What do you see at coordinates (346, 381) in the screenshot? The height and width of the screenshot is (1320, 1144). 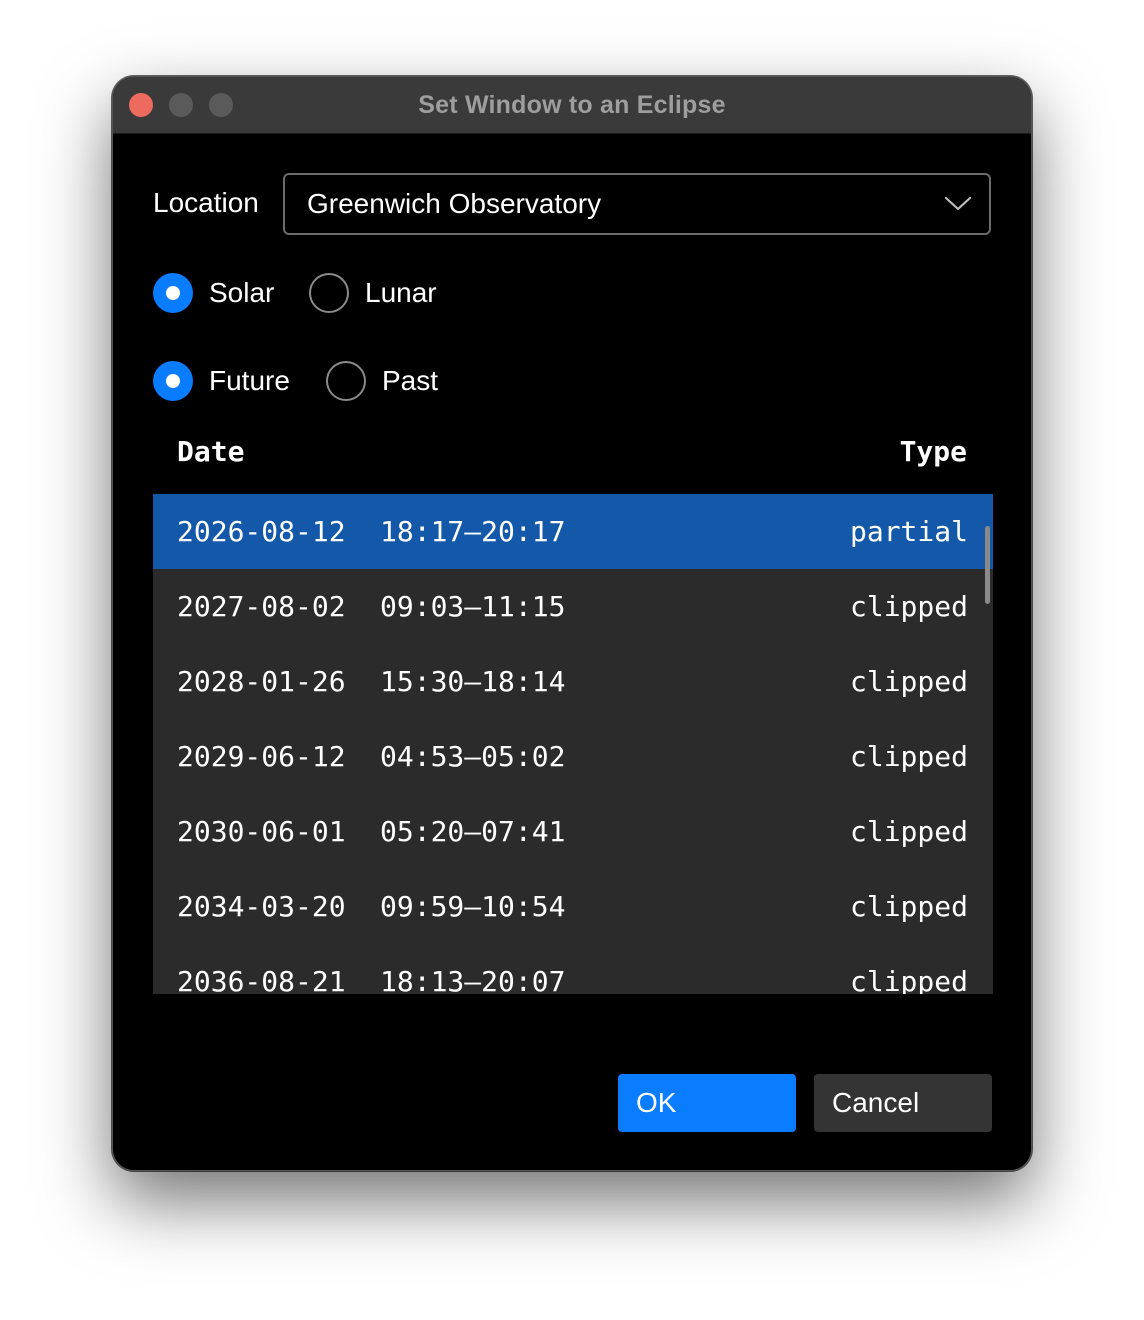 I see `radio-past` at bounding box center [346, 381].